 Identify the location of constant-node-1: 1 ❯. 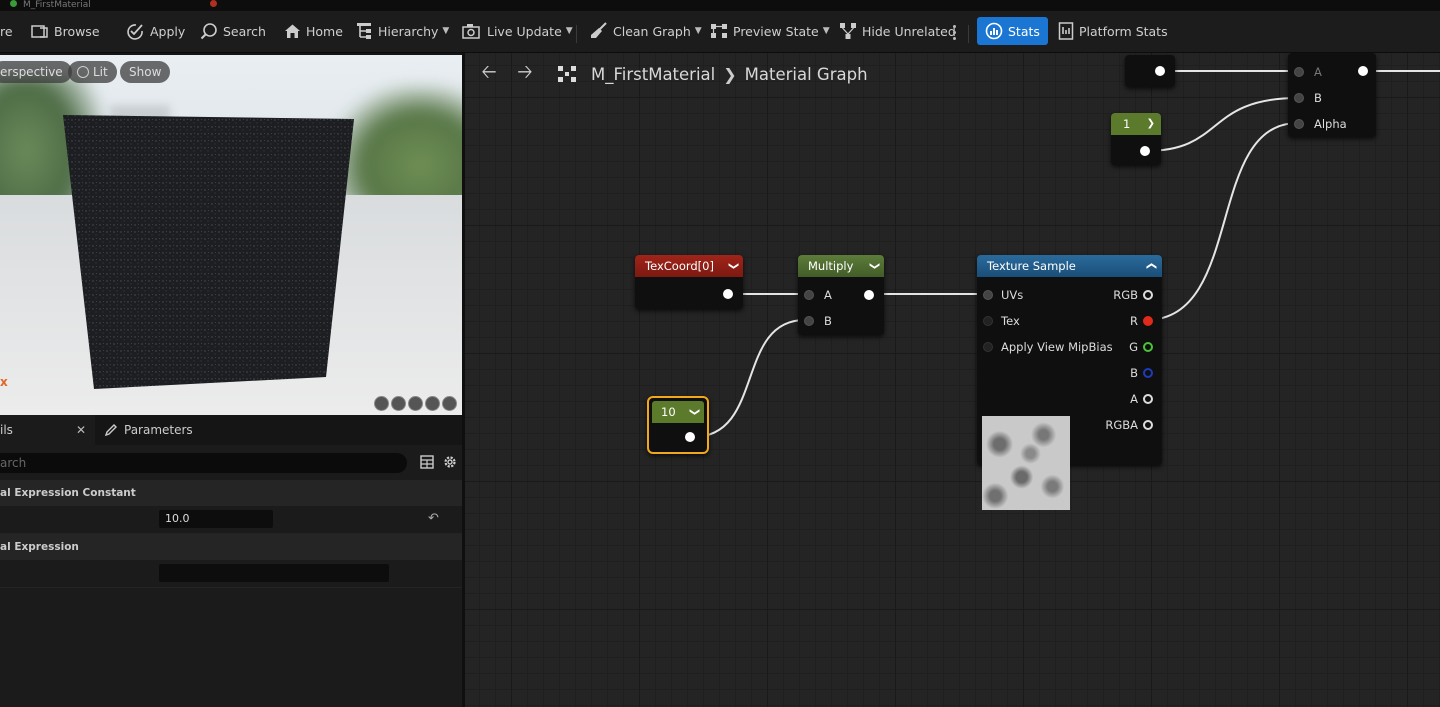
(1136, 139).